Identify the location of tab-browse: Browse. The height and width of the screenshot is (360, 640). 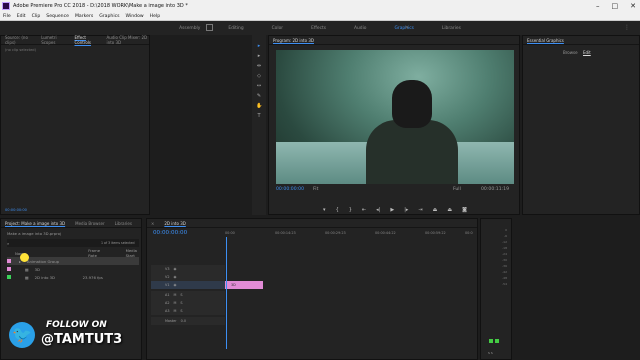
(570, 52).